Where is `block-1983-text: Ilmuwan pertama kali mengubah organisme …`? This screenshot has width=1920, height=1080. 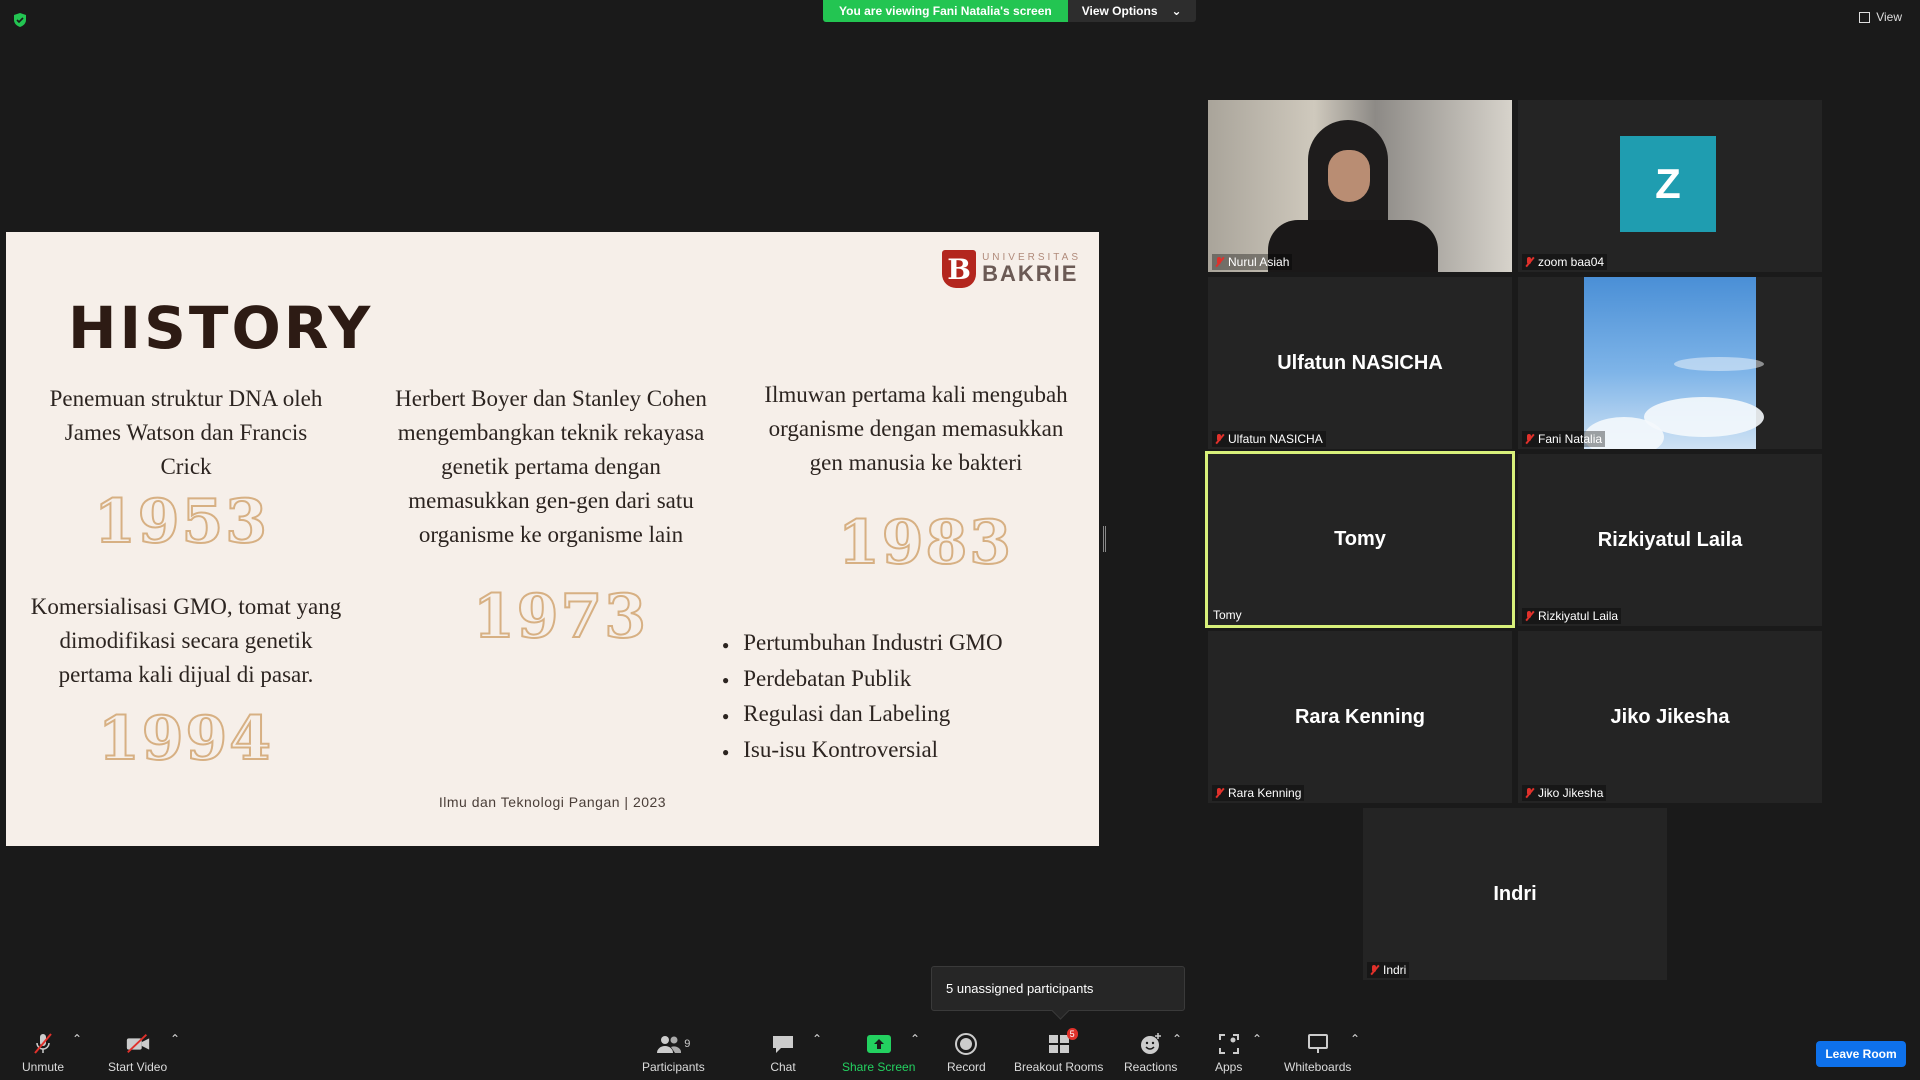 block-1983-text: Ilmuwan pertama kali mengubah organisme … is located at coordinates (916, 429).